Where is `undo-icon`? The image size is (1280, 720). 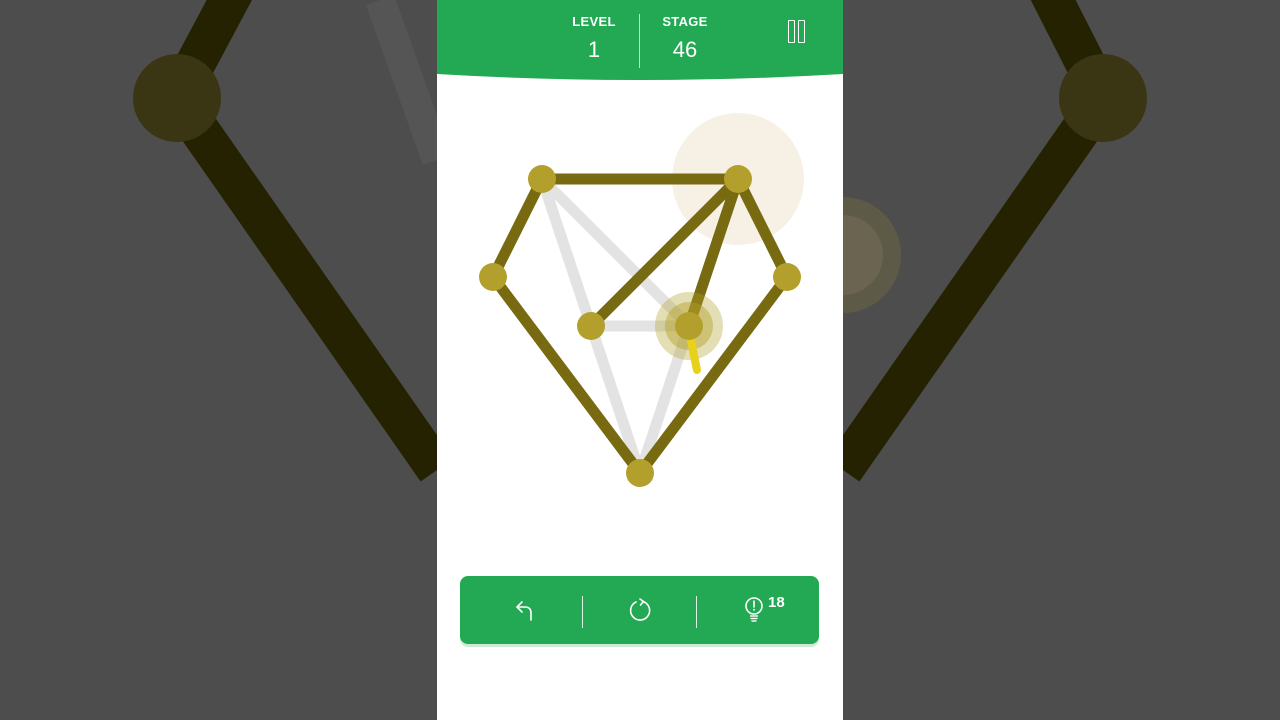
undo-icon is located at coordinates (524, 611).